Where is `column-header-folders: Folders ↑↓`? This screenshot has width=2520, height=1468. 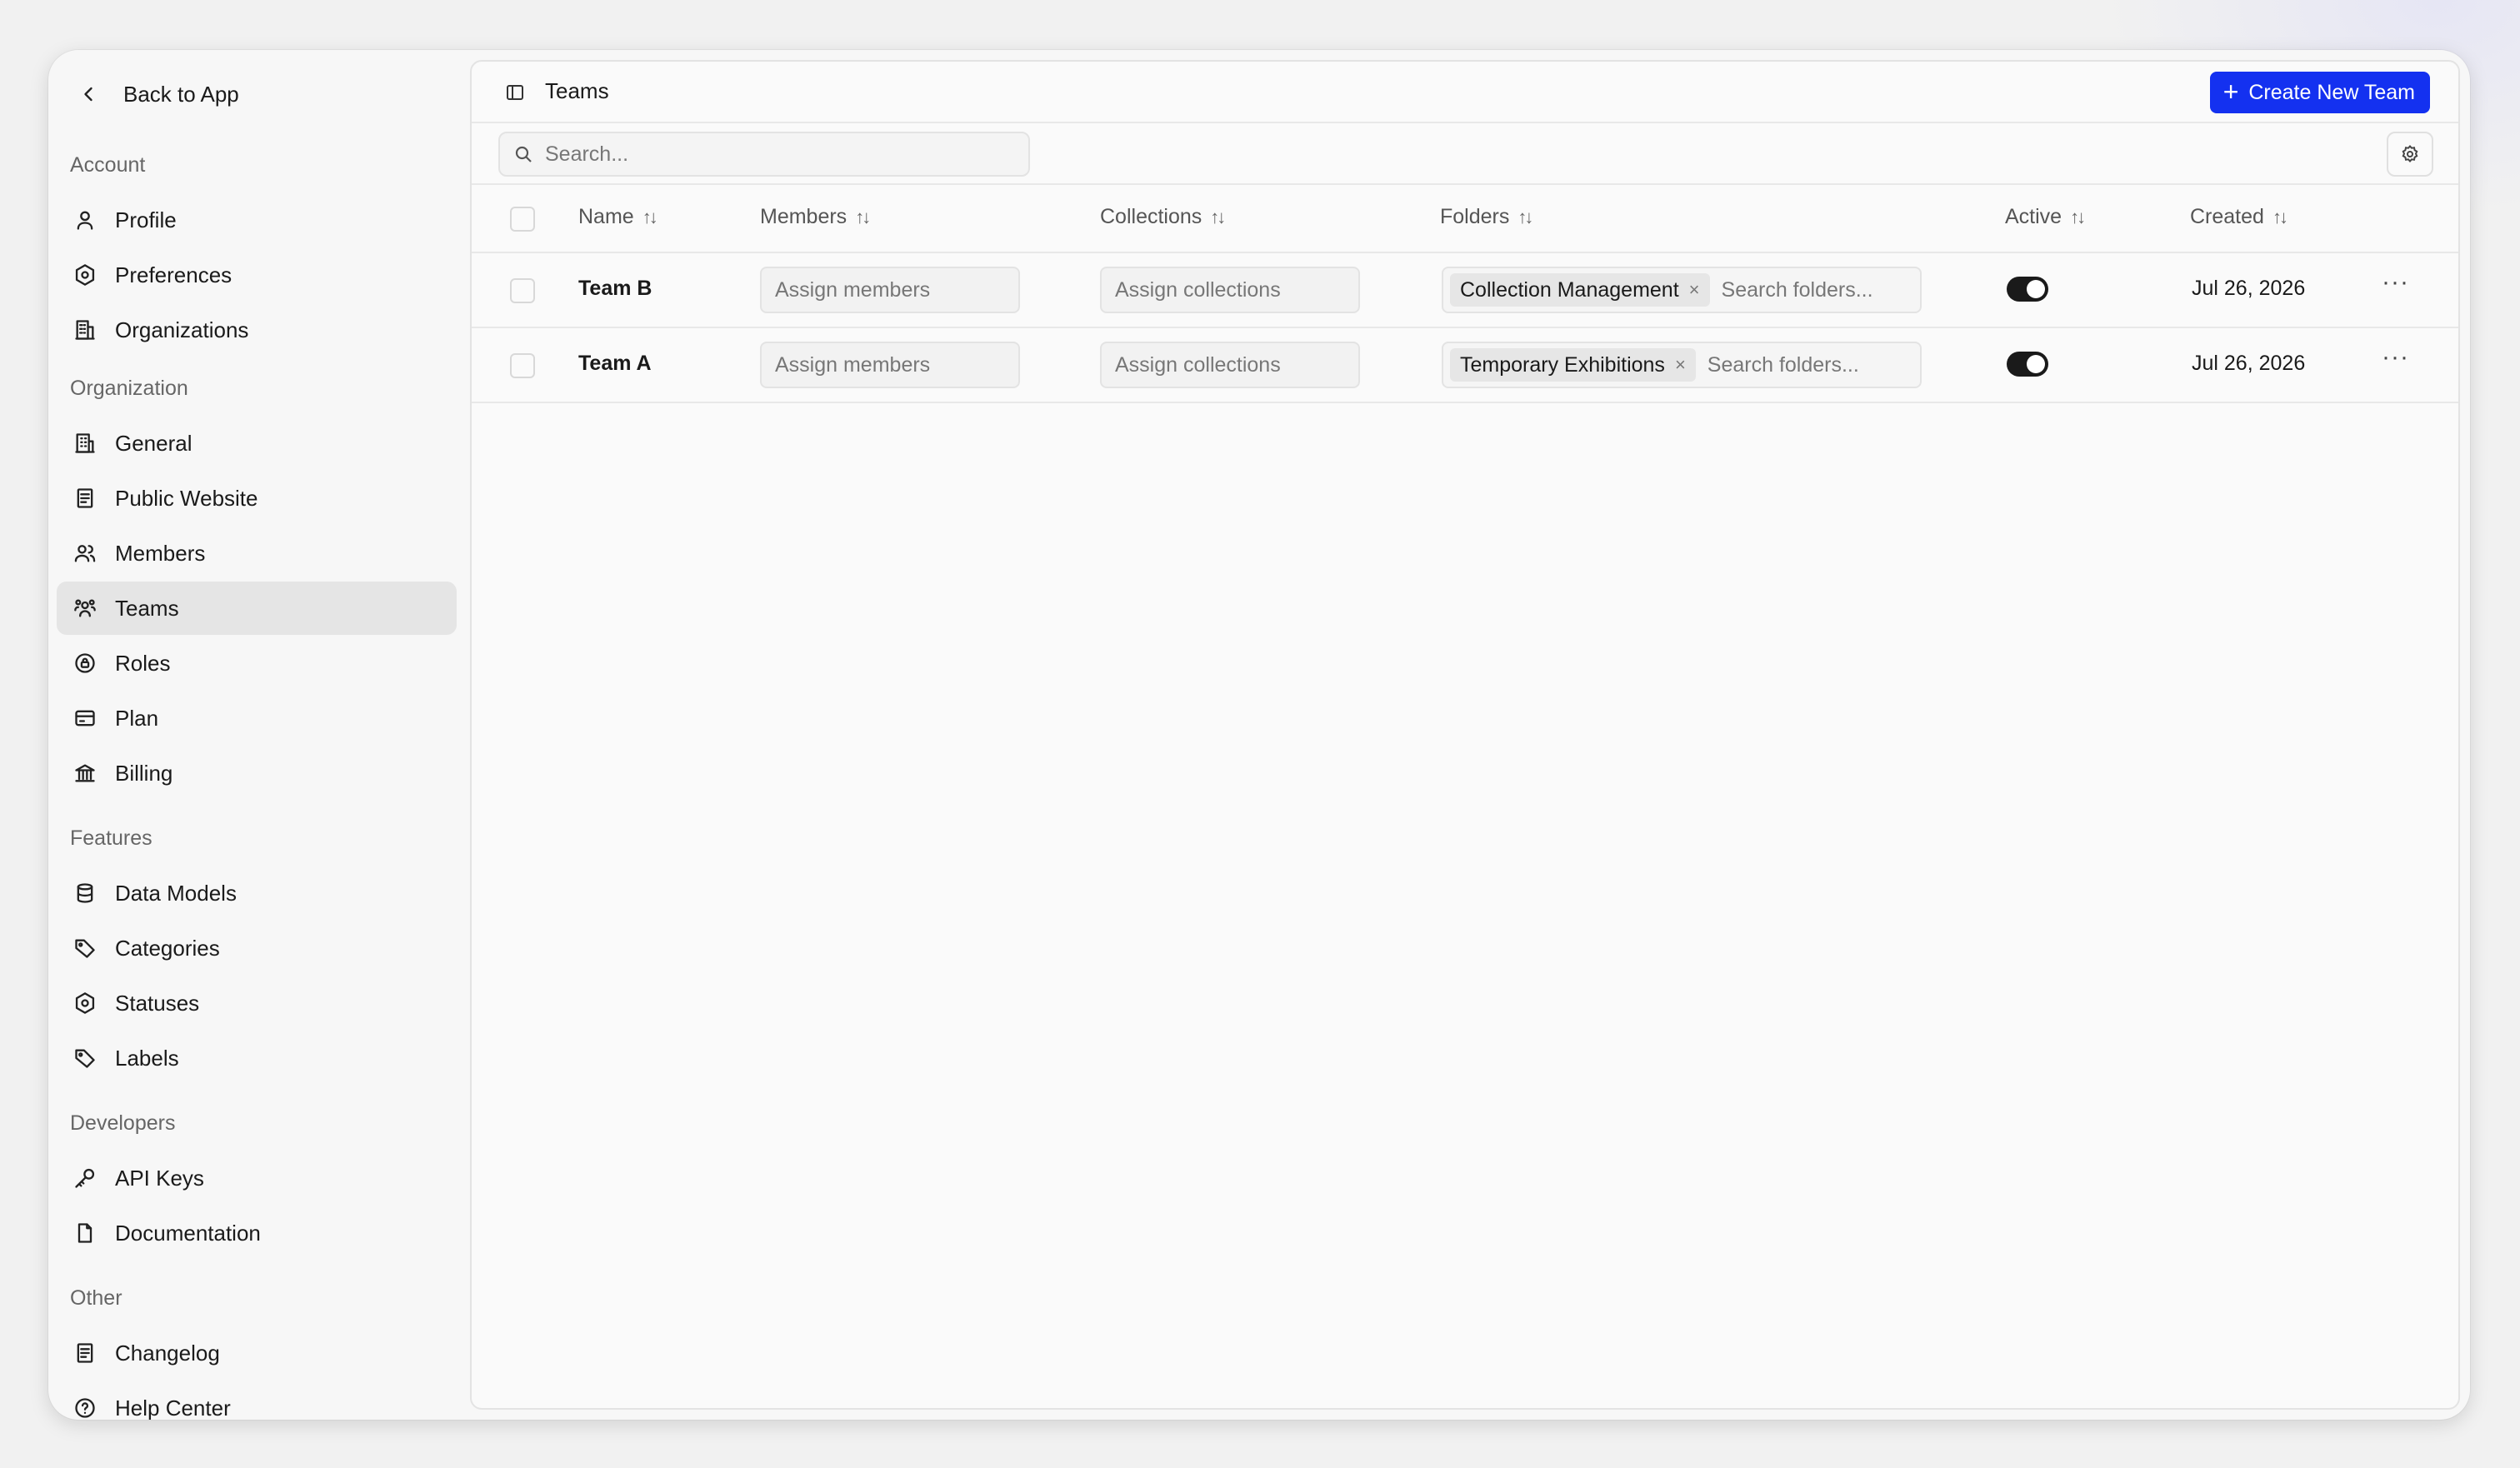
column-header-folders: Folders ↑↓ is located at coordinates (1486, 217).